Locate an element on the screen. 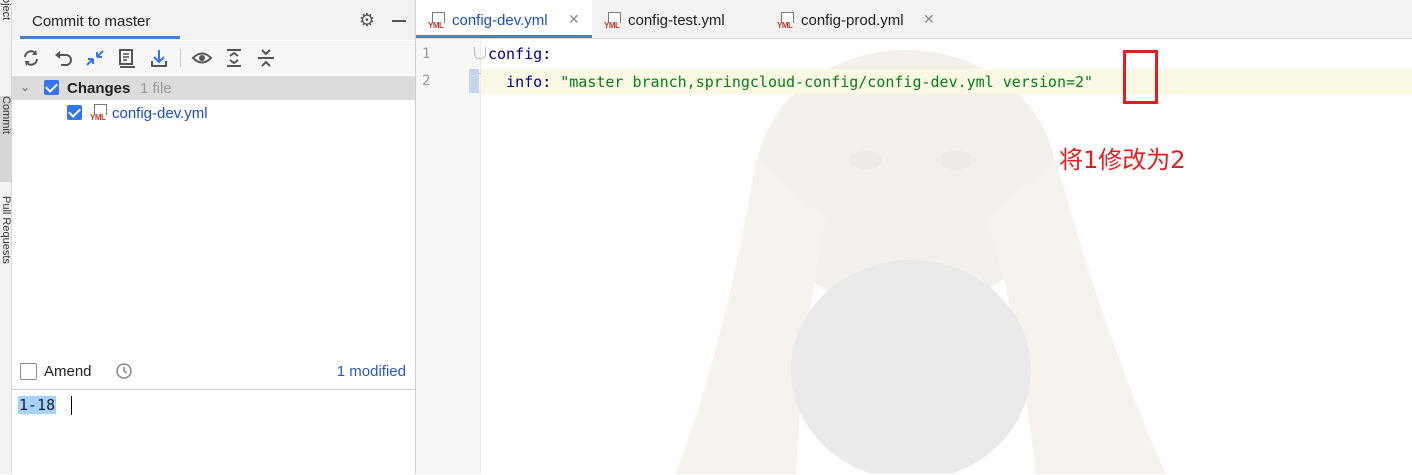 This screenshot has height=475, width=1412. collapse-all-icon is located at coordinates (266, 58).